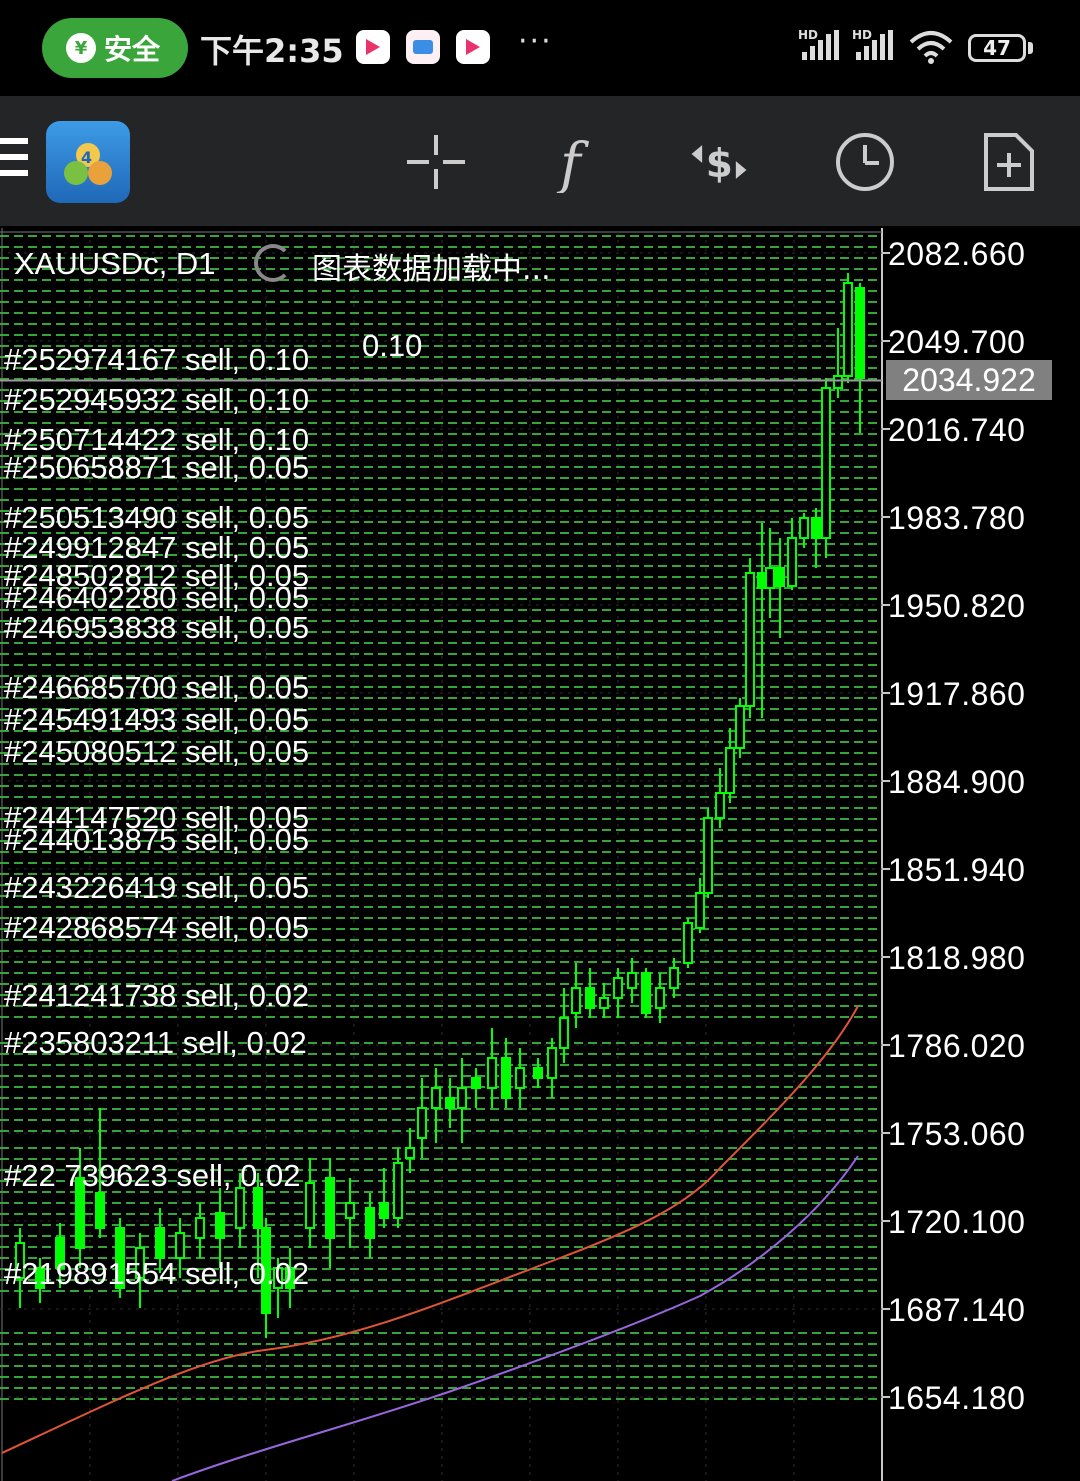  I want to click on more-notifications-icon: ···, so click(535, 41).